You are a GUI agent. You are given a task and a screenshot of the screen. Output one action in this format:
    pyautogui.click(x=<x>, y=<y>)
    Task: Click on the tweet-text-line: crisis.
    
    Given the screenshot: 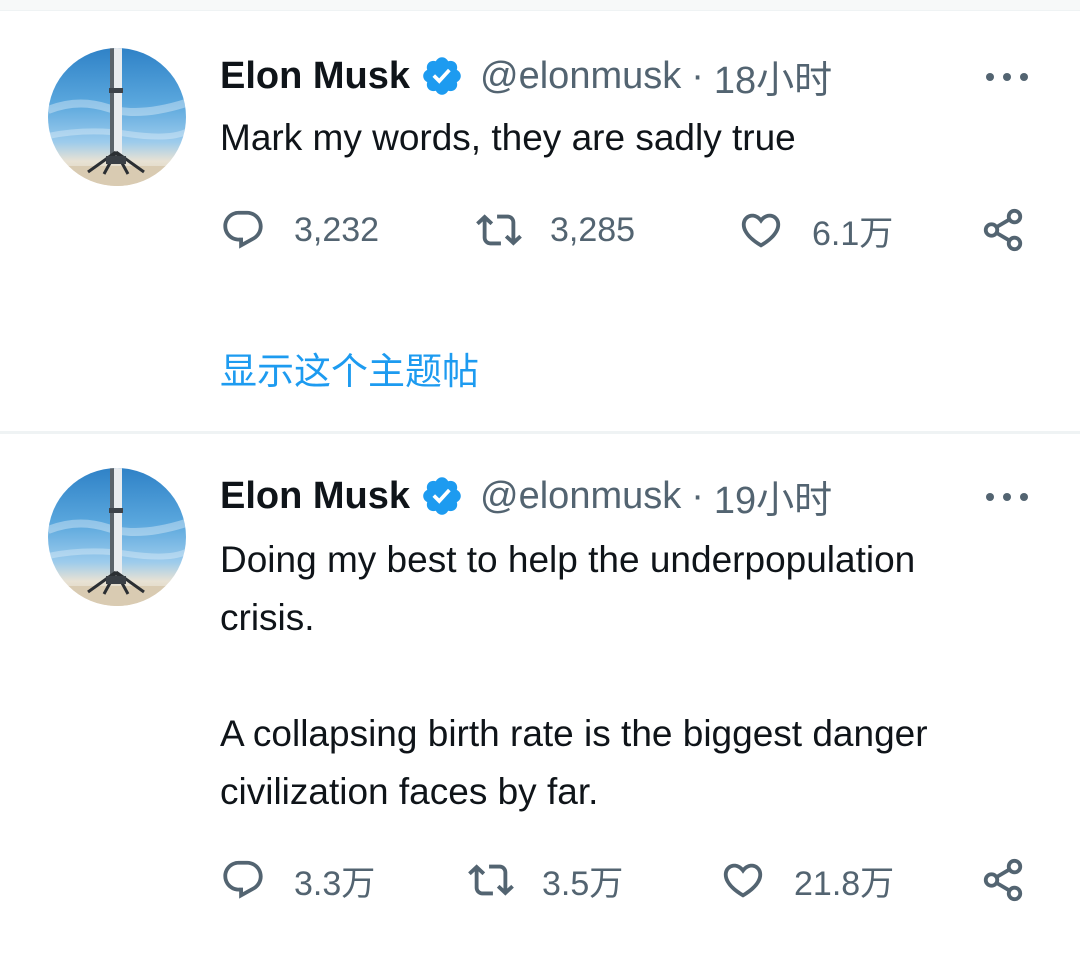 What is the action you would take?
    pyautogui.click(x=267, y=617)
    